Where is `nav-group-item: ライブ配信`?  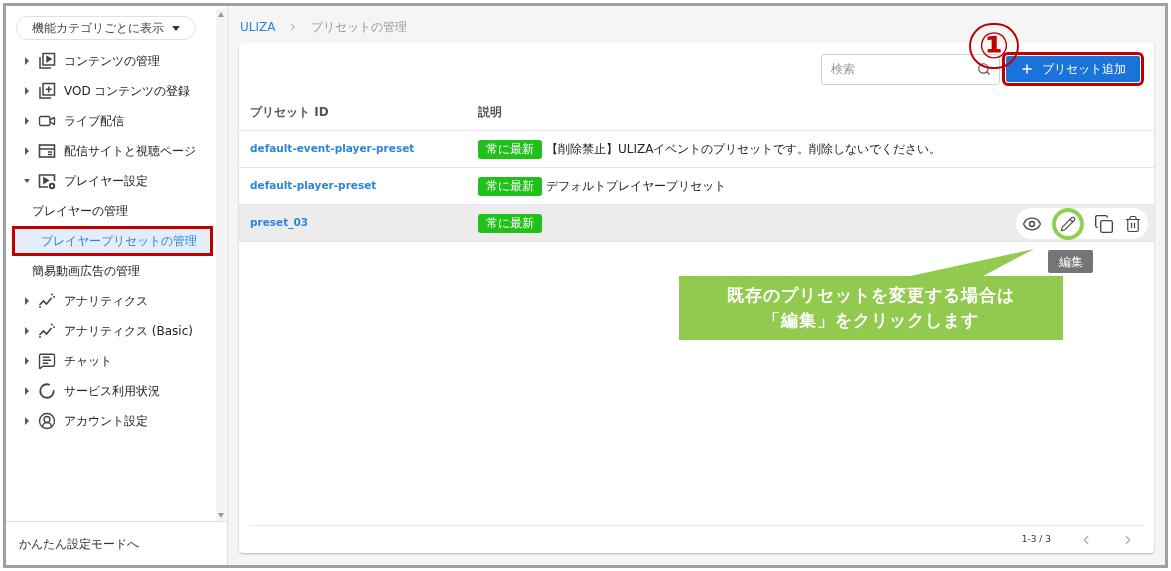
nav-group-item: ライブ配信 is located at coordinates (116, 121).